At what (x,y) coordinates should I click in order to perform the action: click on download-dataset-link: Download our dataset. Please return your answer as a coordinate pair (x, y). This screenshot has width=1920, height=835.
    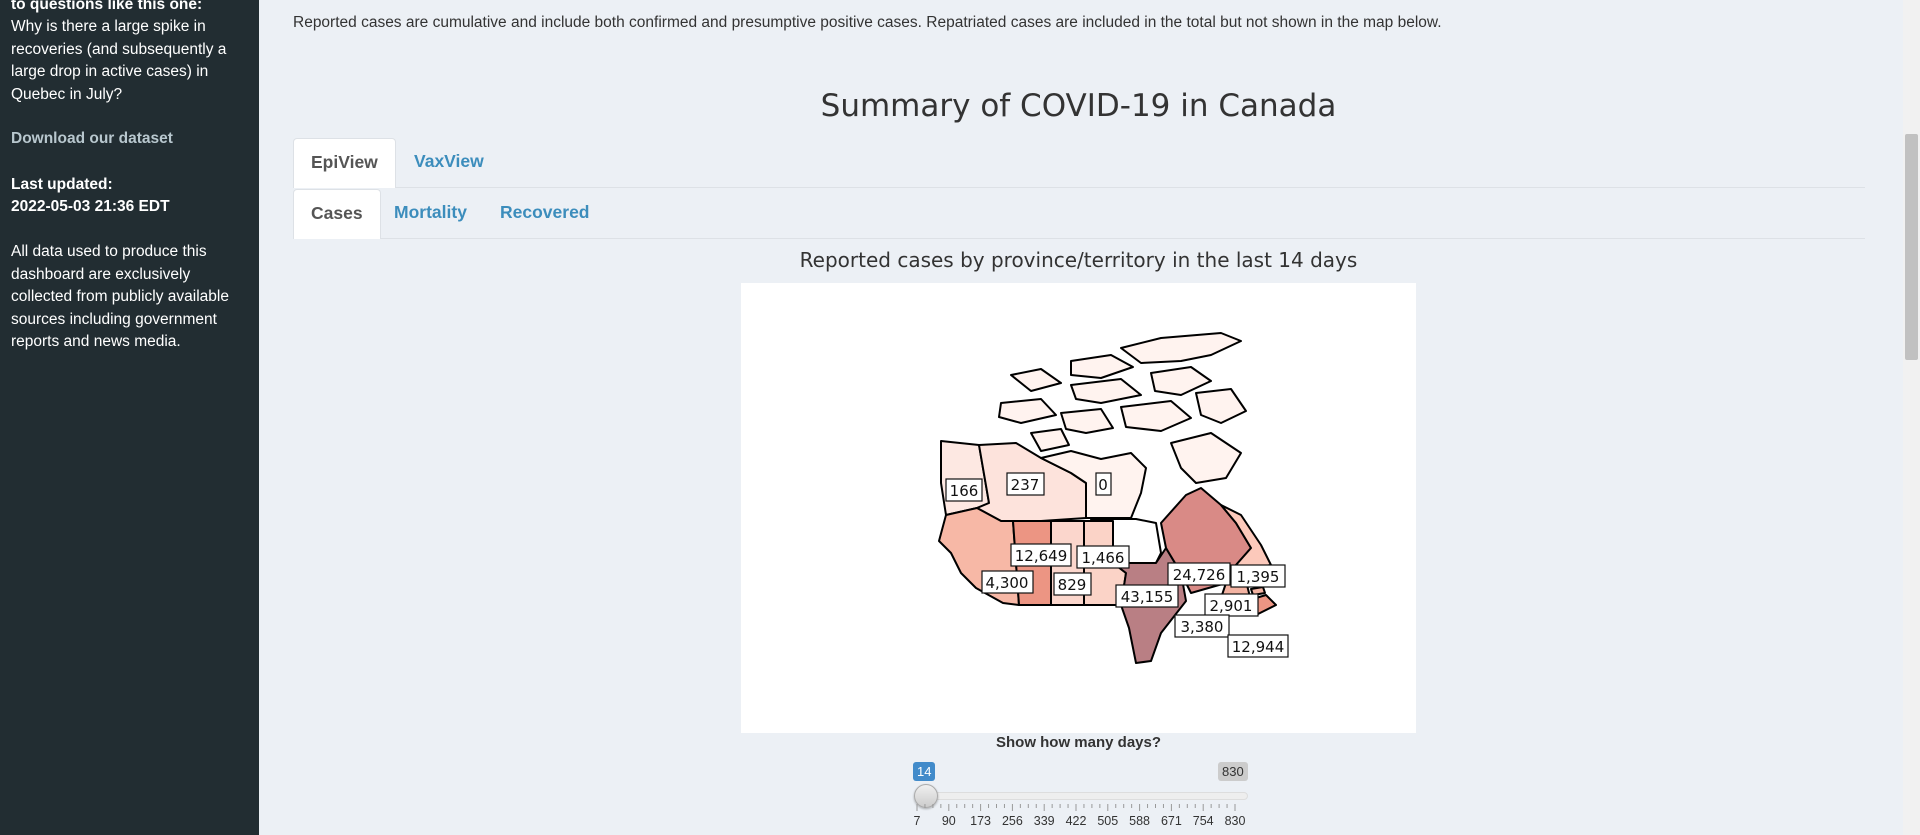
    Looking at the image, I should click on (92, 139).